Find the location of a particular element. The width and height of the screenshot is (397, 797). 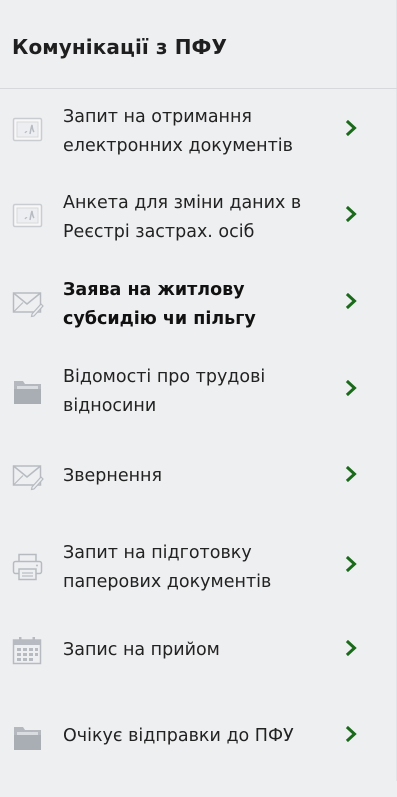

menu-item-label: Заява на житлову субсидію чи пільгу is located at coordinates (159, 304).